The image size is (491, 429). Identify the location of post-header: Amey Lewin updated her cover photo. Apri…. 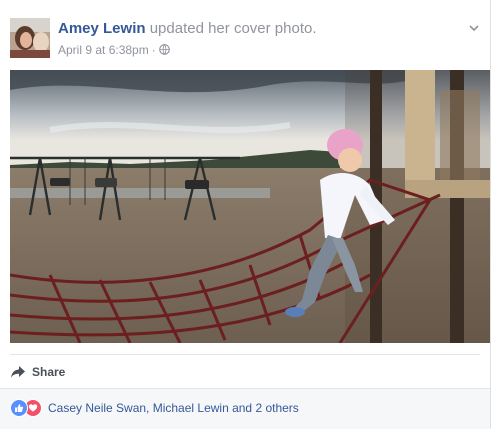
(245, 36).